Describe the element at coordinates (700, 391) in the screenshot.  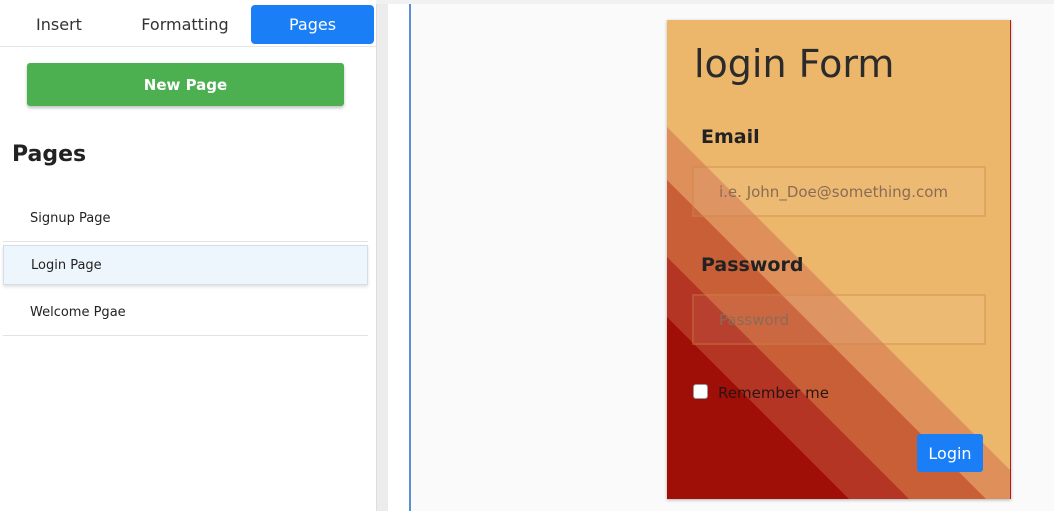
I see `remember-me-checkbox` at that location.